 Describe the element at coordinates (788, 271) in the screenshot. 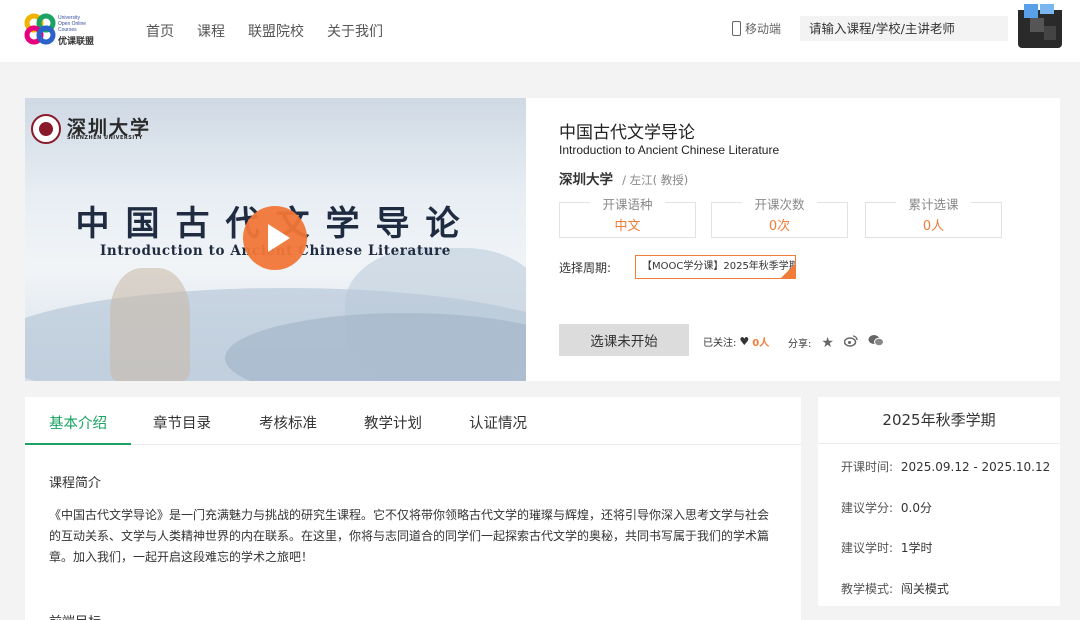

I see `selected-check-icon` at that location.